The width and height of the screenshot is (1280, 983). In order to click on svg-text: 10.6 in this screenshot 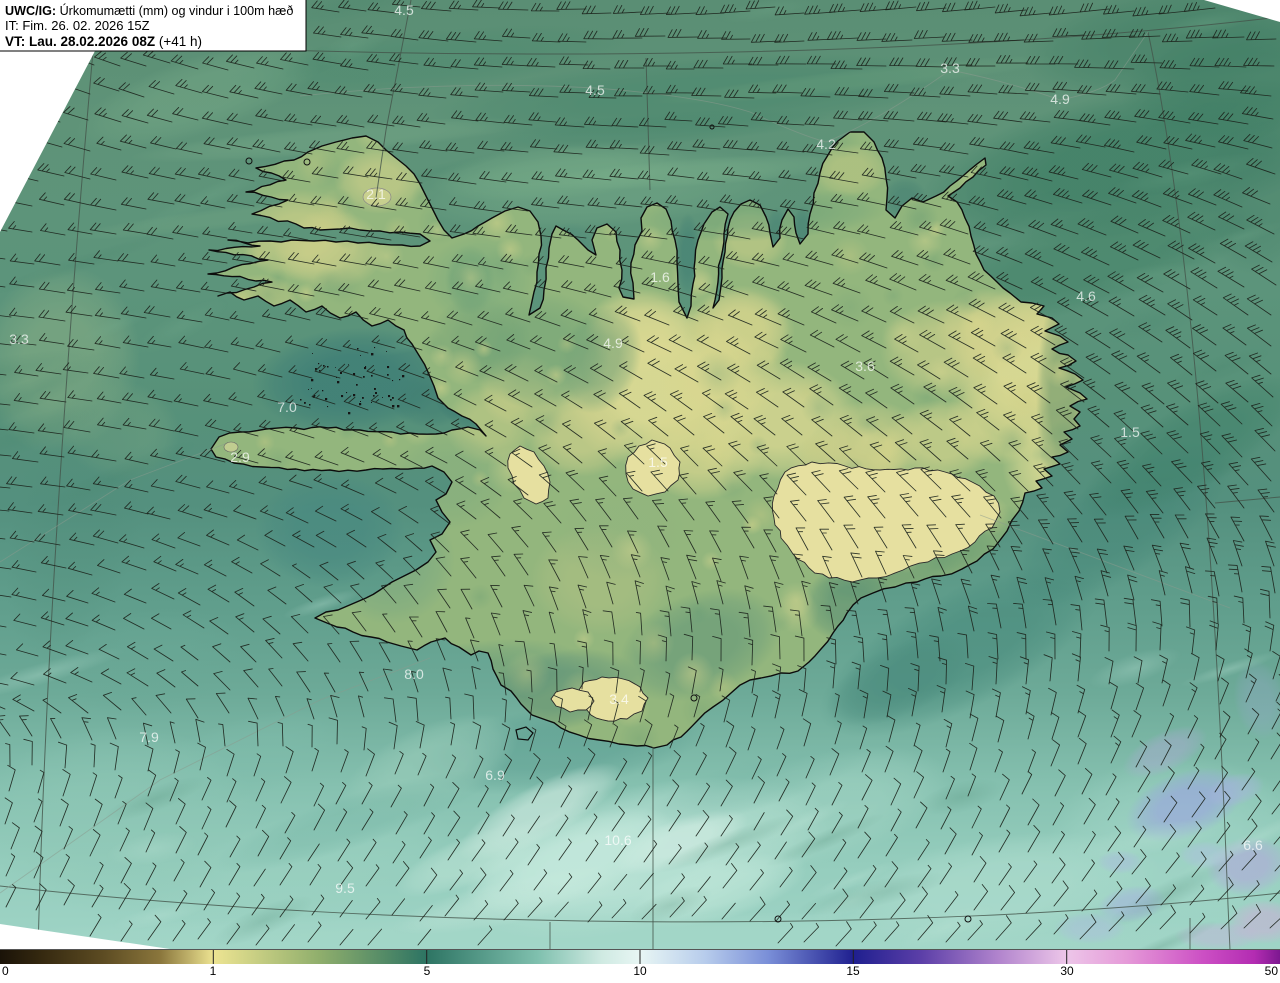, I will do `click(617, 840)`.